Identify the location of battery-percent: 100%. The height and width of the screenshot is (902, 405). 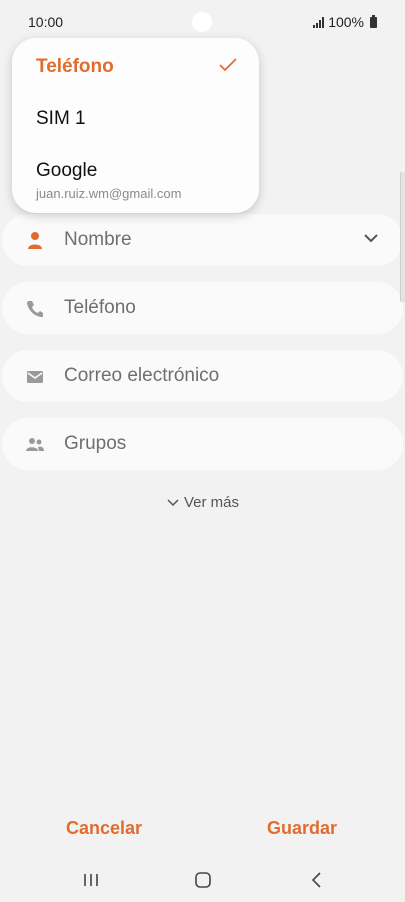
(346, 22).